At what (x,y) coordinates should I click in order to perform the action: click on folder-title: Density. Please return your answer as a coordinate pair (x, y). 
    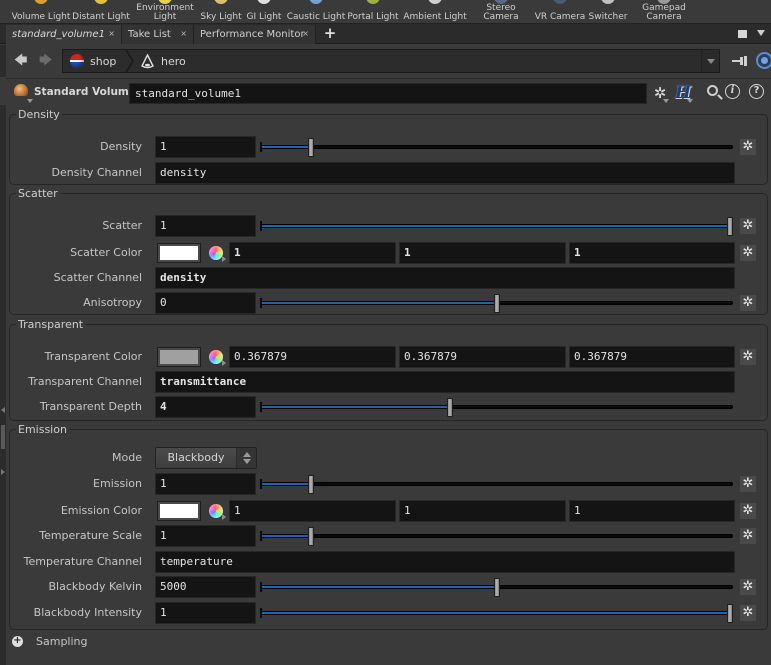
    Looking at the image, I should click on (39, 114).